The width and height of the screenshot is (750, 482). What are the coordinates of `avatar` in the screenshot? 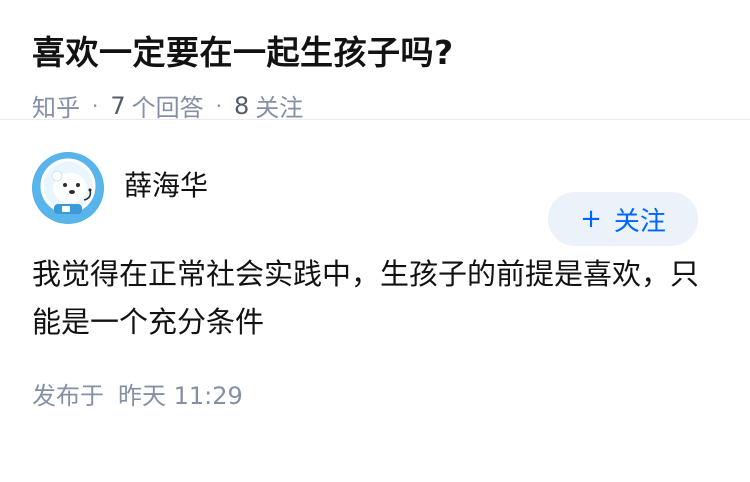 It's located at (68, 188).